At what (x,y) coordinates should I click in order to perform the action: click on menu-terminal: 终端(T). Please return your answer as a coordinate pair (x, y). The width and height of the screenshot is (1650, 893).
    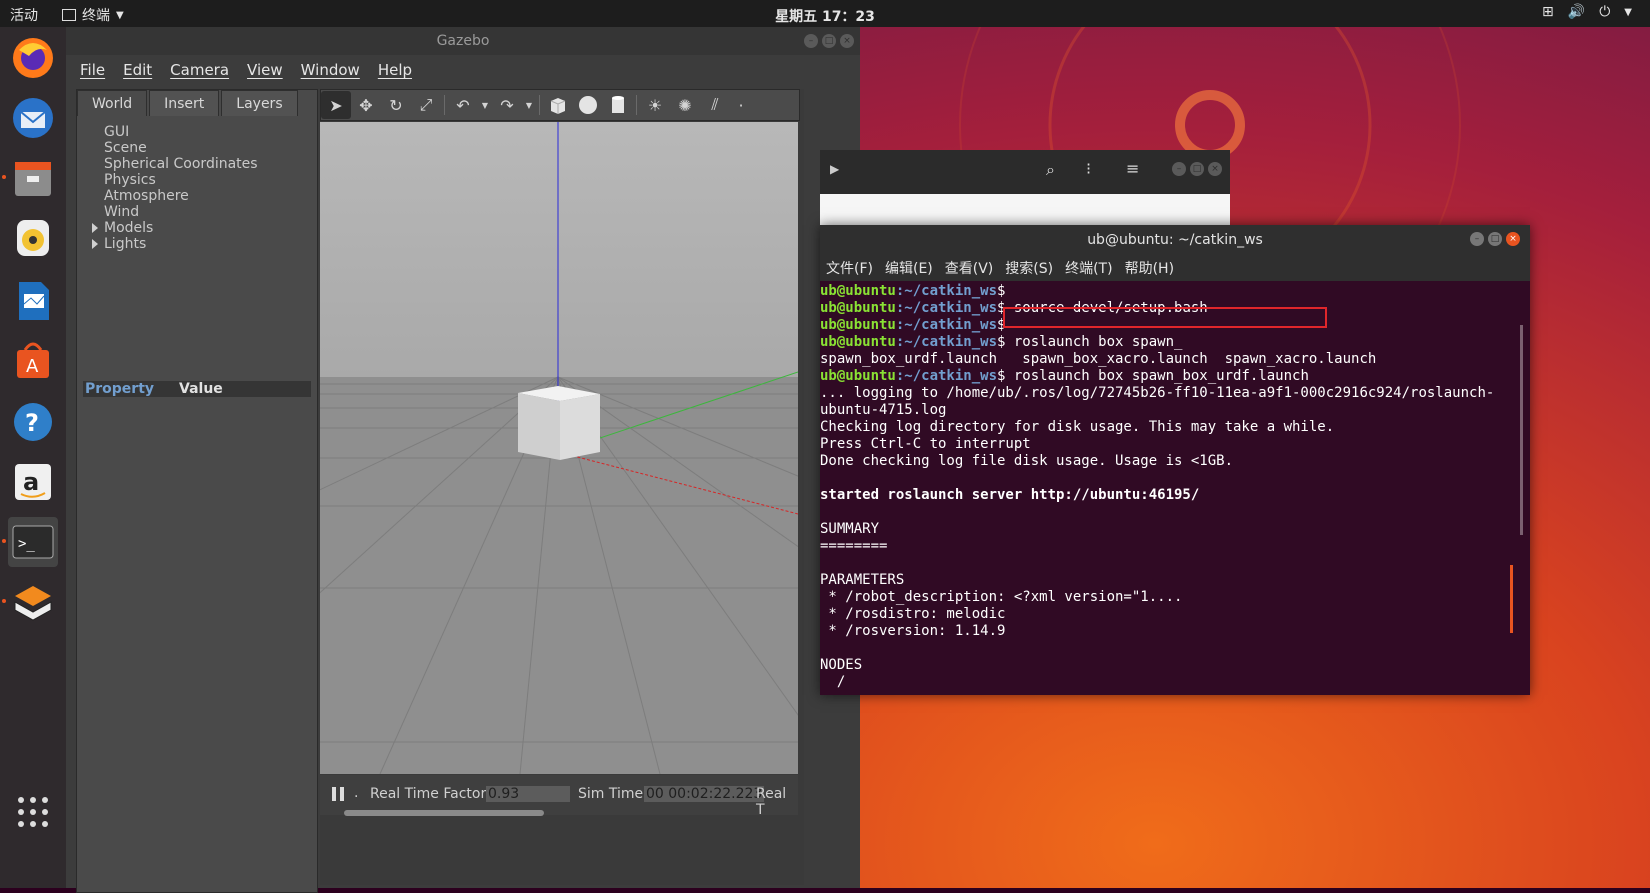
    Looking at the image, I should click on (1088, 268).